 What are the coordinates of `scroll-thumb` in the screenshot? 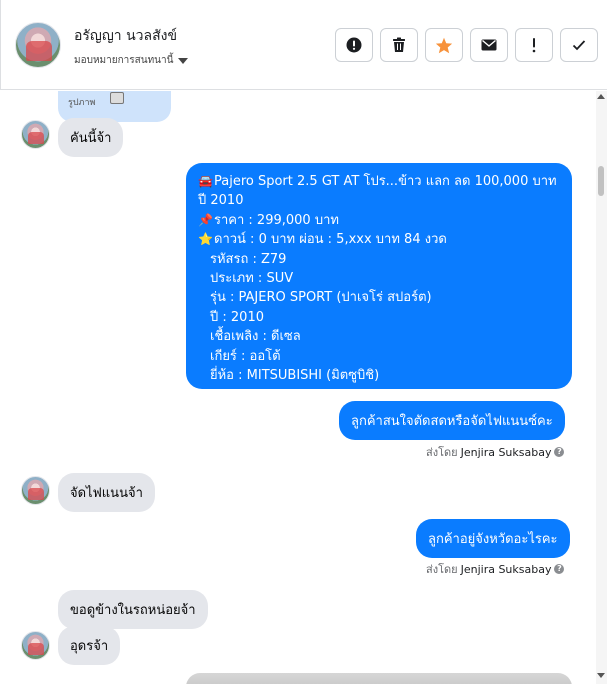 It's located at (601, 181).